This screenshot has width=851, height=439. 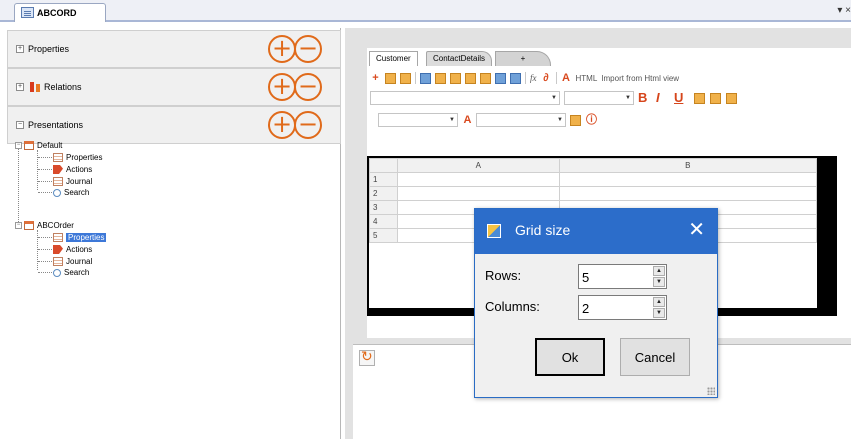 What do you see at coordinates (478, 165) in the screenshot?
I see `column-header-a: A` at bounding box center [478, 165].